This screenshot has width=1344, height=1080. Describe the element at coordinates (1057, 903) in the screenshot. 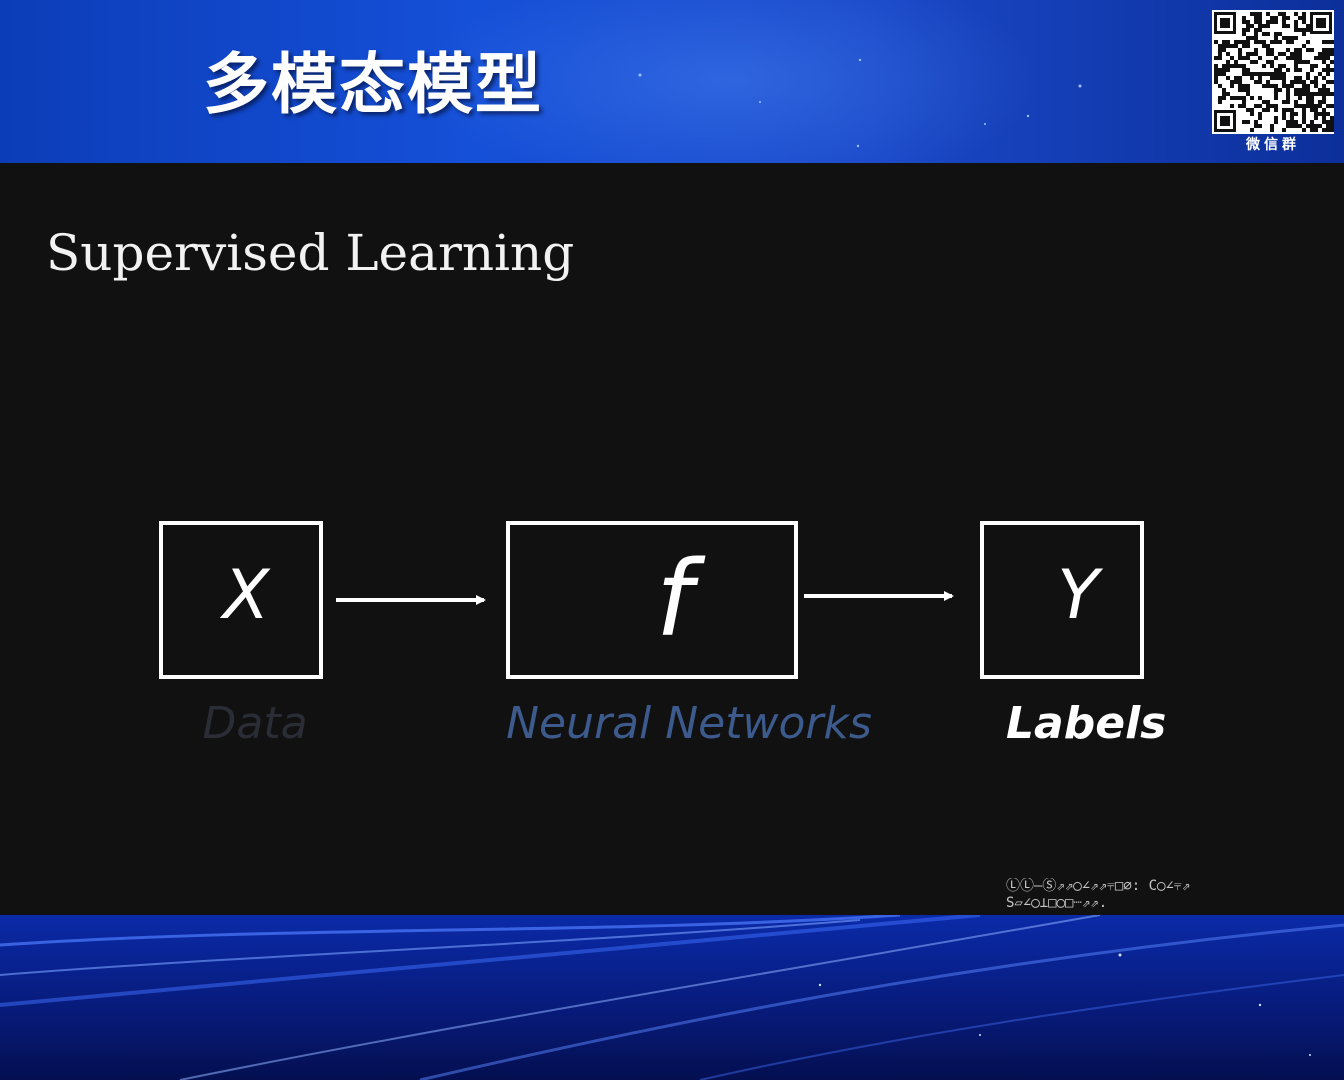

I see `corner-text-line: S▱∠◯⊥□◯□┈⇗⇗.` at that location.